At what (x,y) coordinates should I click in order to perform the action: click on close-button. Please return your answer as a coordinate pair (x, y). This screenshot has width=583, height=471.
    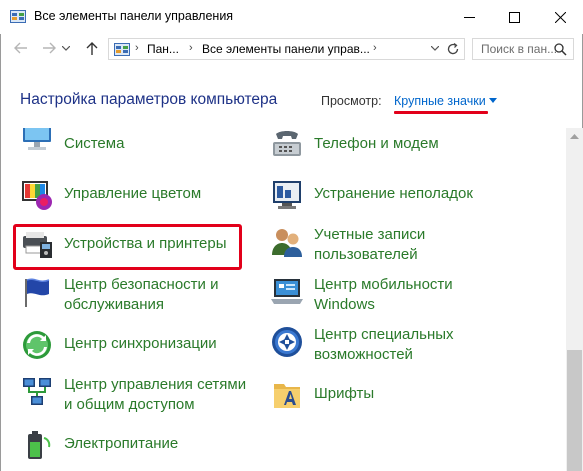
    Looking at the image, I should click on (560, 17).